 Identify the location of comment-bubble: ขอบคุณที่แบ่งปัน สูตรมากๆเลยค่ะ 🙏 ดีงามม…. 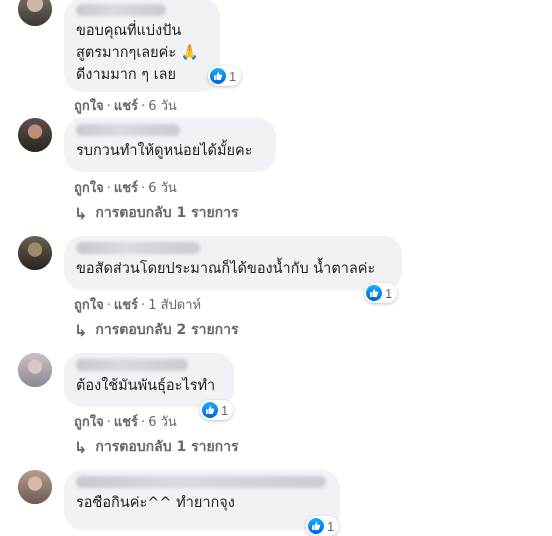
(142, 46).